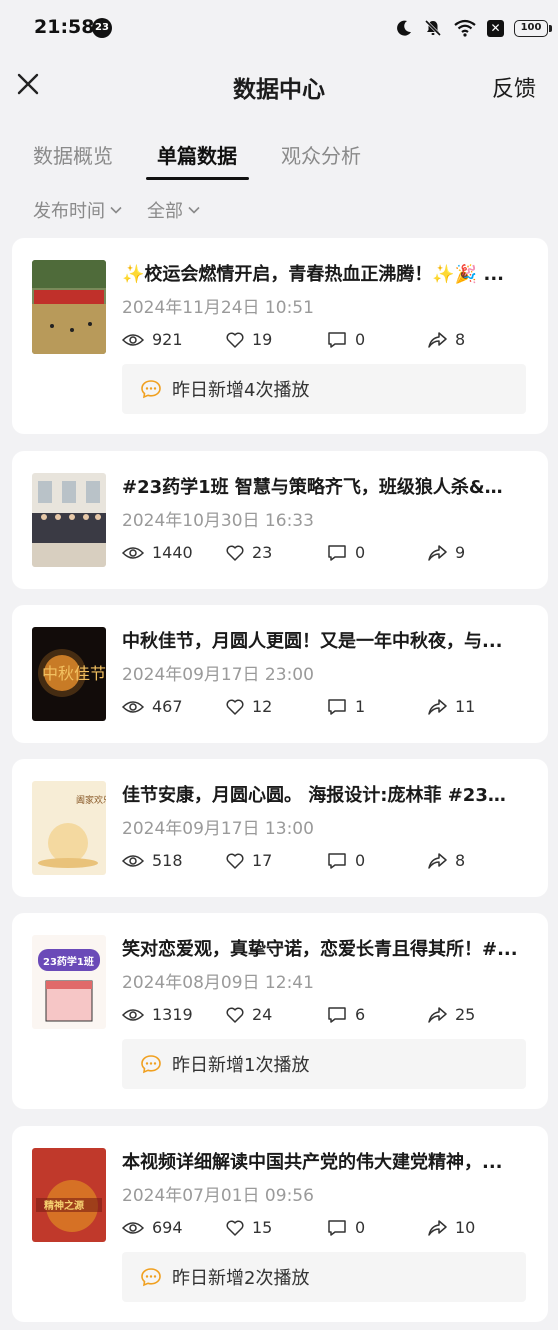  What do you see at coordinates (197, 154) in the screenshot?
I see `tab-single-post: 单篇数据` at bounding box center [197, 154].